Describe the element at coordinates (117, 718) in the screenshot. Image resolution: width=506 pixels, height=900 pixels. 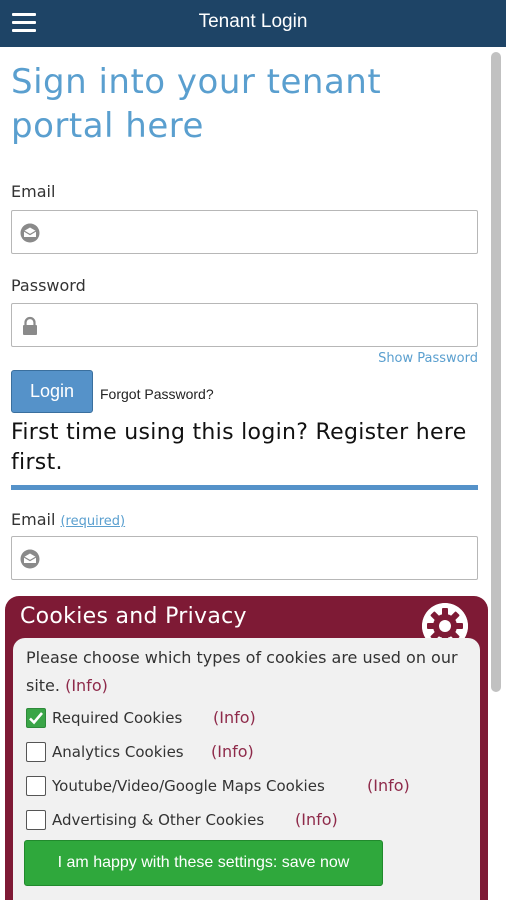
I see `required-cookies-label: Required Cookies` at that location.